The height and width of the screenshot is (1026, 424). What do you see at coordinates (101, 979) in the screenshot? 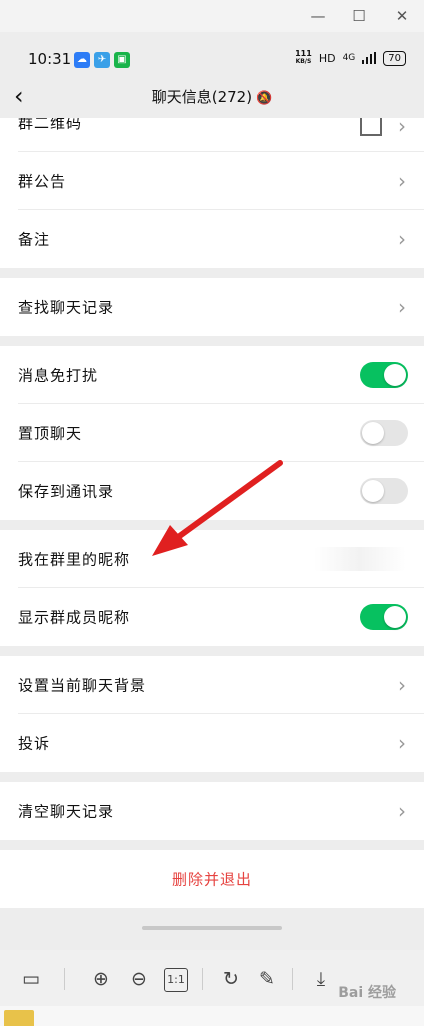
I see `zoom-in-icon: ⊕` at bounding box center [101, 979].